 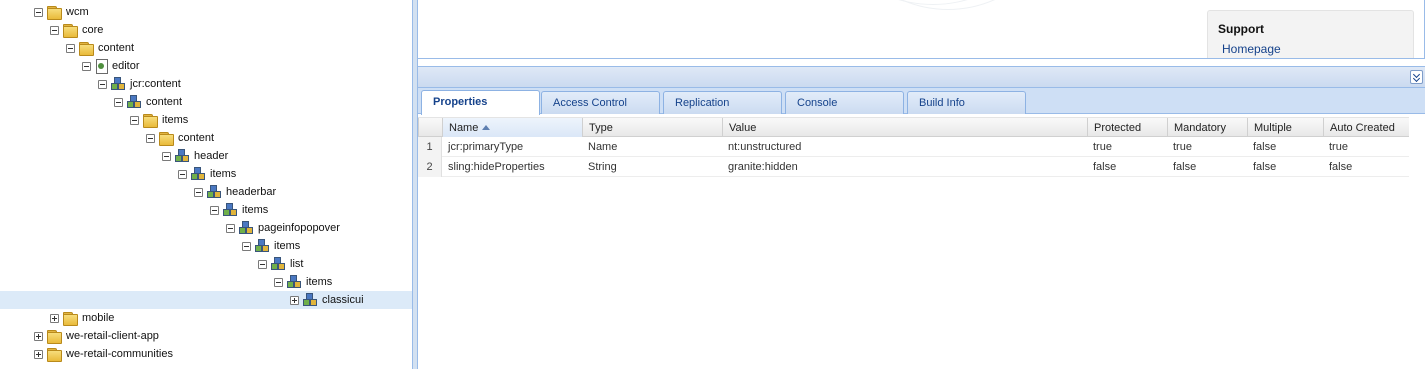 I want to click on tab-console: Console, so click(x=844, y=102).